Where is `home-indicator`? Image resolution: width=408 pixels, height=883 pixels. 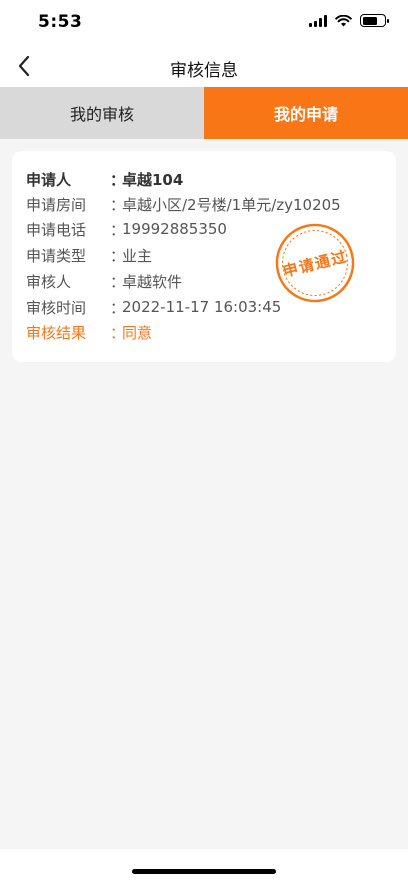
home-indicator is located at coordinates (204, 871).